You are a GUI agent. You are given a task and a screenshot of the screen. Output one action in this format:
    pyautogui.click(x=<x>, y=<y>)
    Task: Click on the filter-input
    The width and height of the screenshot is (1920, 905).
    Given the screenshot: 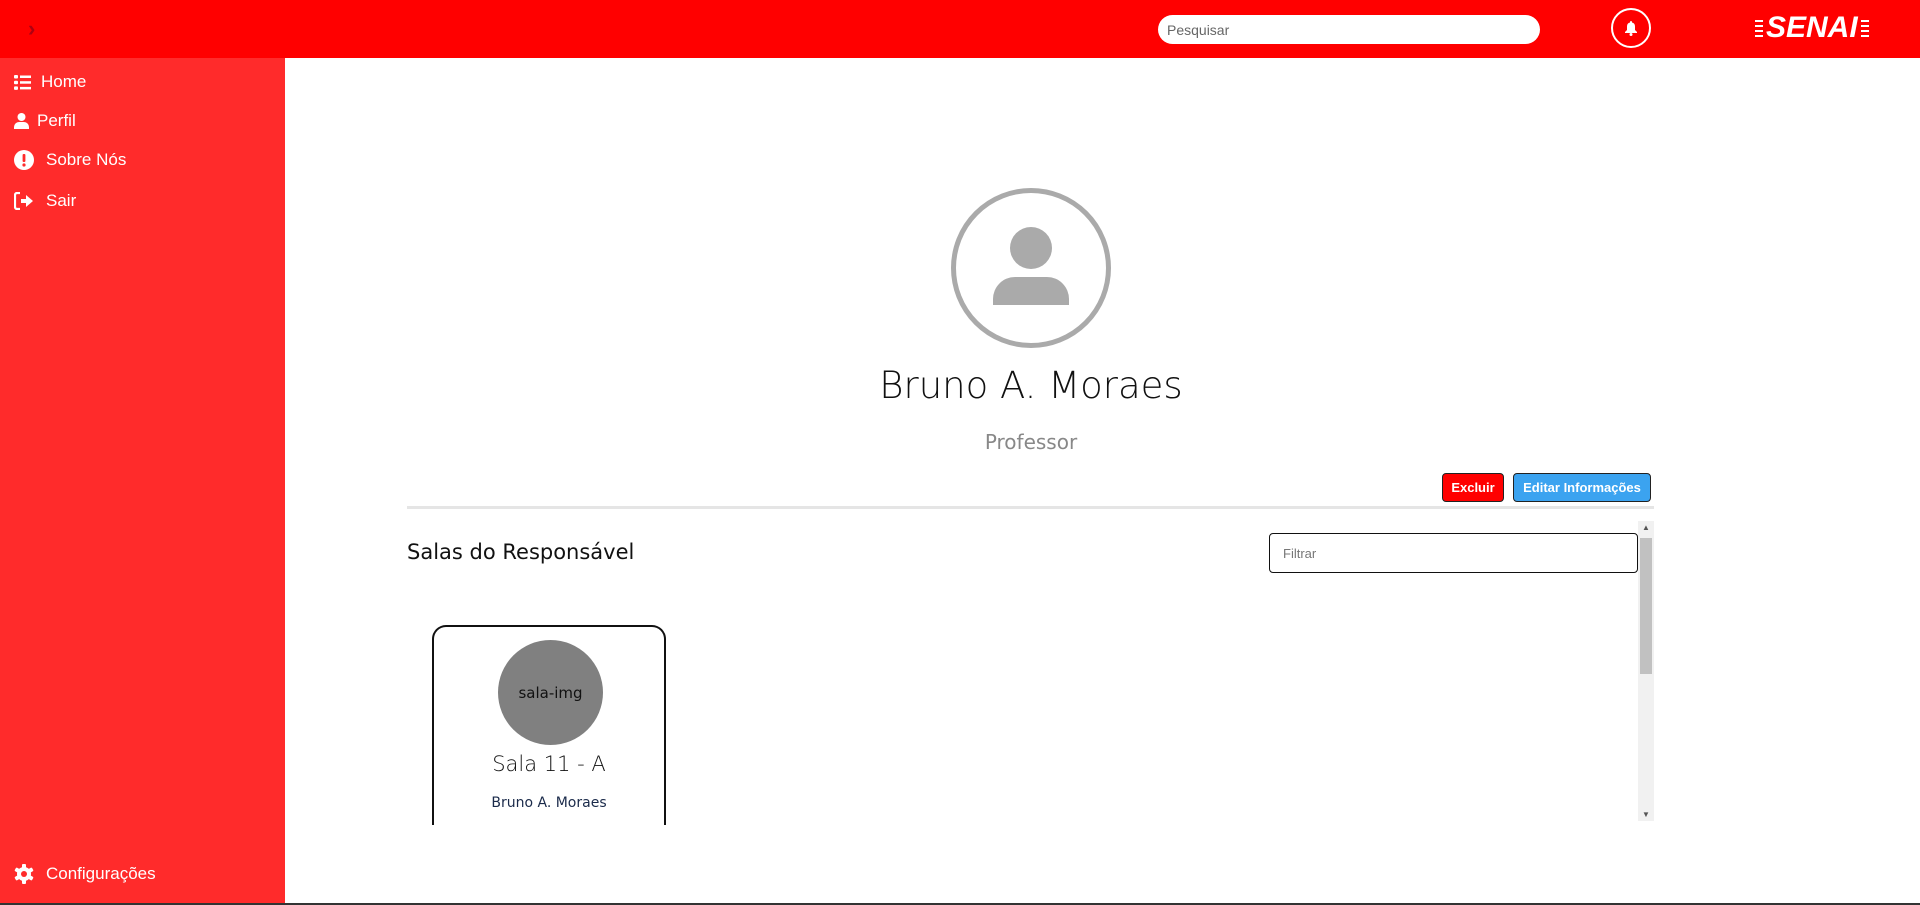 What is the action you would take?
    pyautogui.click(x=1453, y=553)
    